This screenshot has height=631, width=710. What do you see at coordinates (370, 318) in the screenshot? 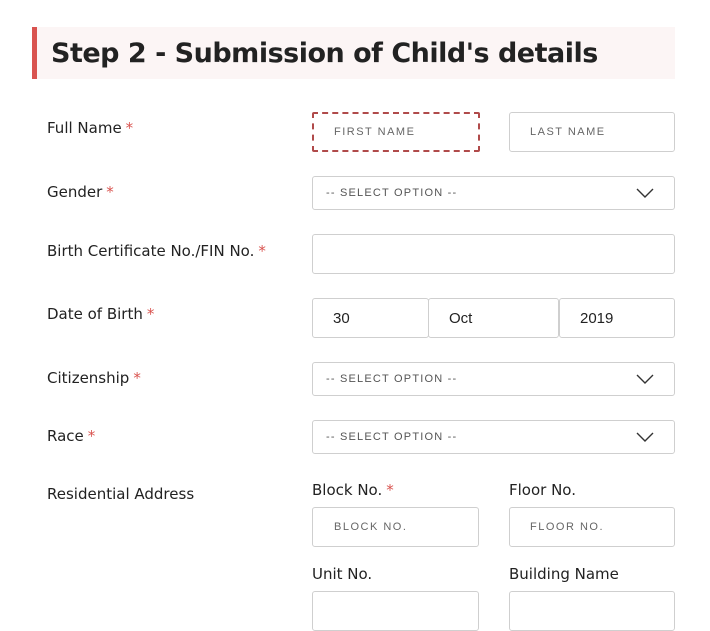
I see `dob-day-input: 30` at bounding box center [370, 318].